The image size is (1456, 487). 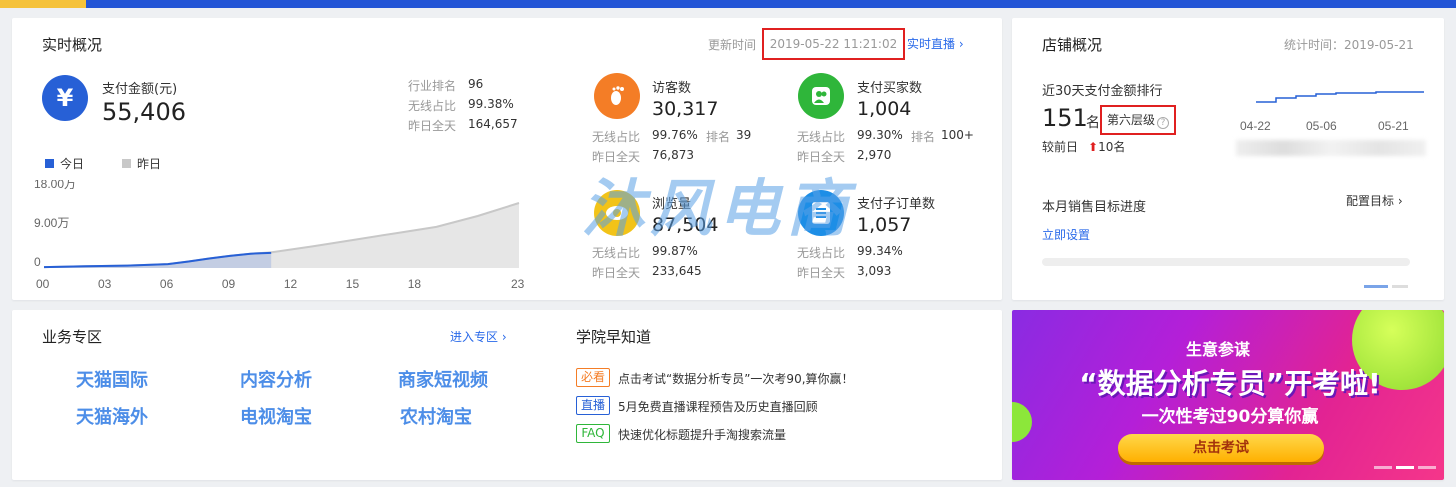 What do you see at coordinates (1331, 148) in the screenshot?
I see `blurred-region` at bounding box center [1331, 148].